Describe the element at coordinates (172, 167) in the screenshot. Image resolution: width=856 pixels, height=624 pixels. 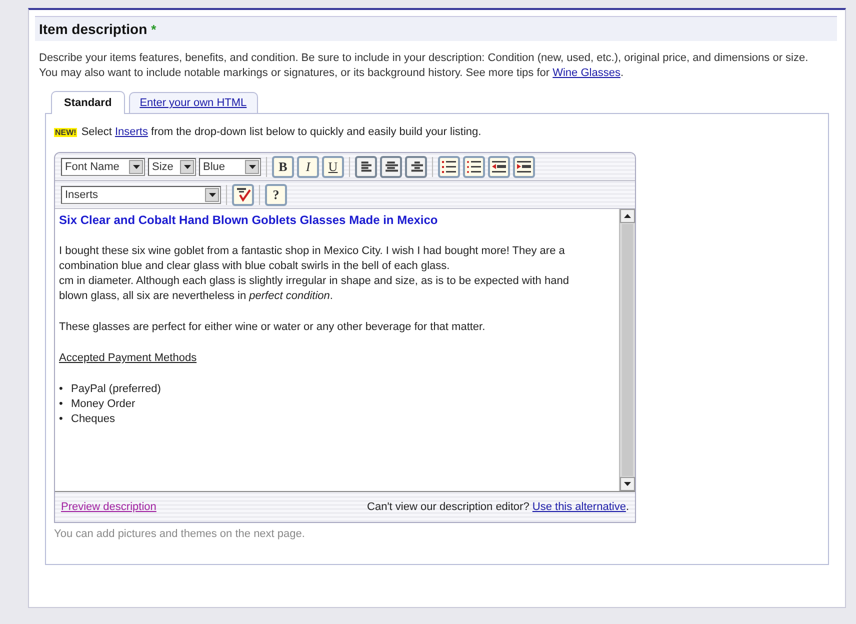
I see `toolbar-dropdown: Size` at that location.